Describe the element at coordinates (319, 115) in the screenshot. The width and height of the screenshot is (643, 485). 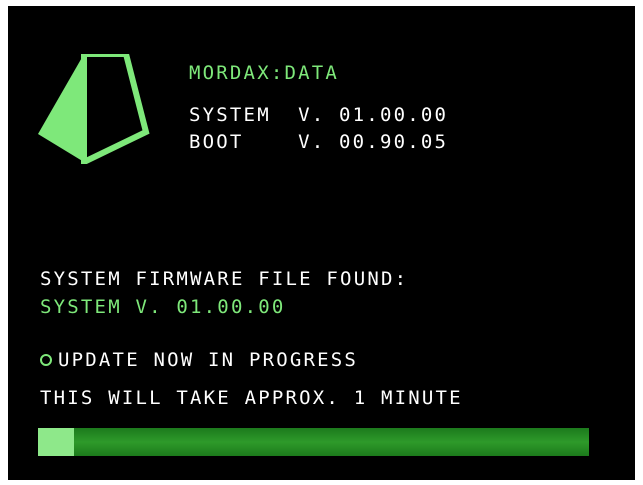
I see `system-version: SYSTEM V. 01.00.00` at that location.